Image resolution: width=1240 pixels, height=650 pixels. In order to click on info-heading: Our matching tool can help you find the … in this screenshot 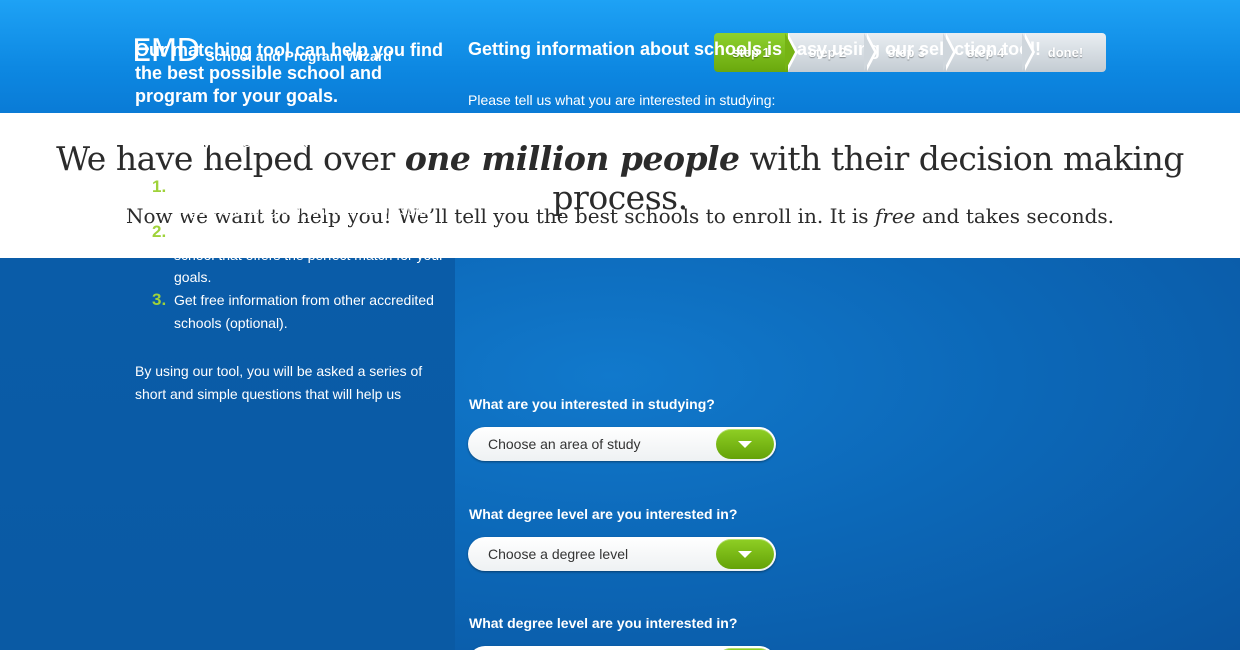, I will do `click(289, 73)`.